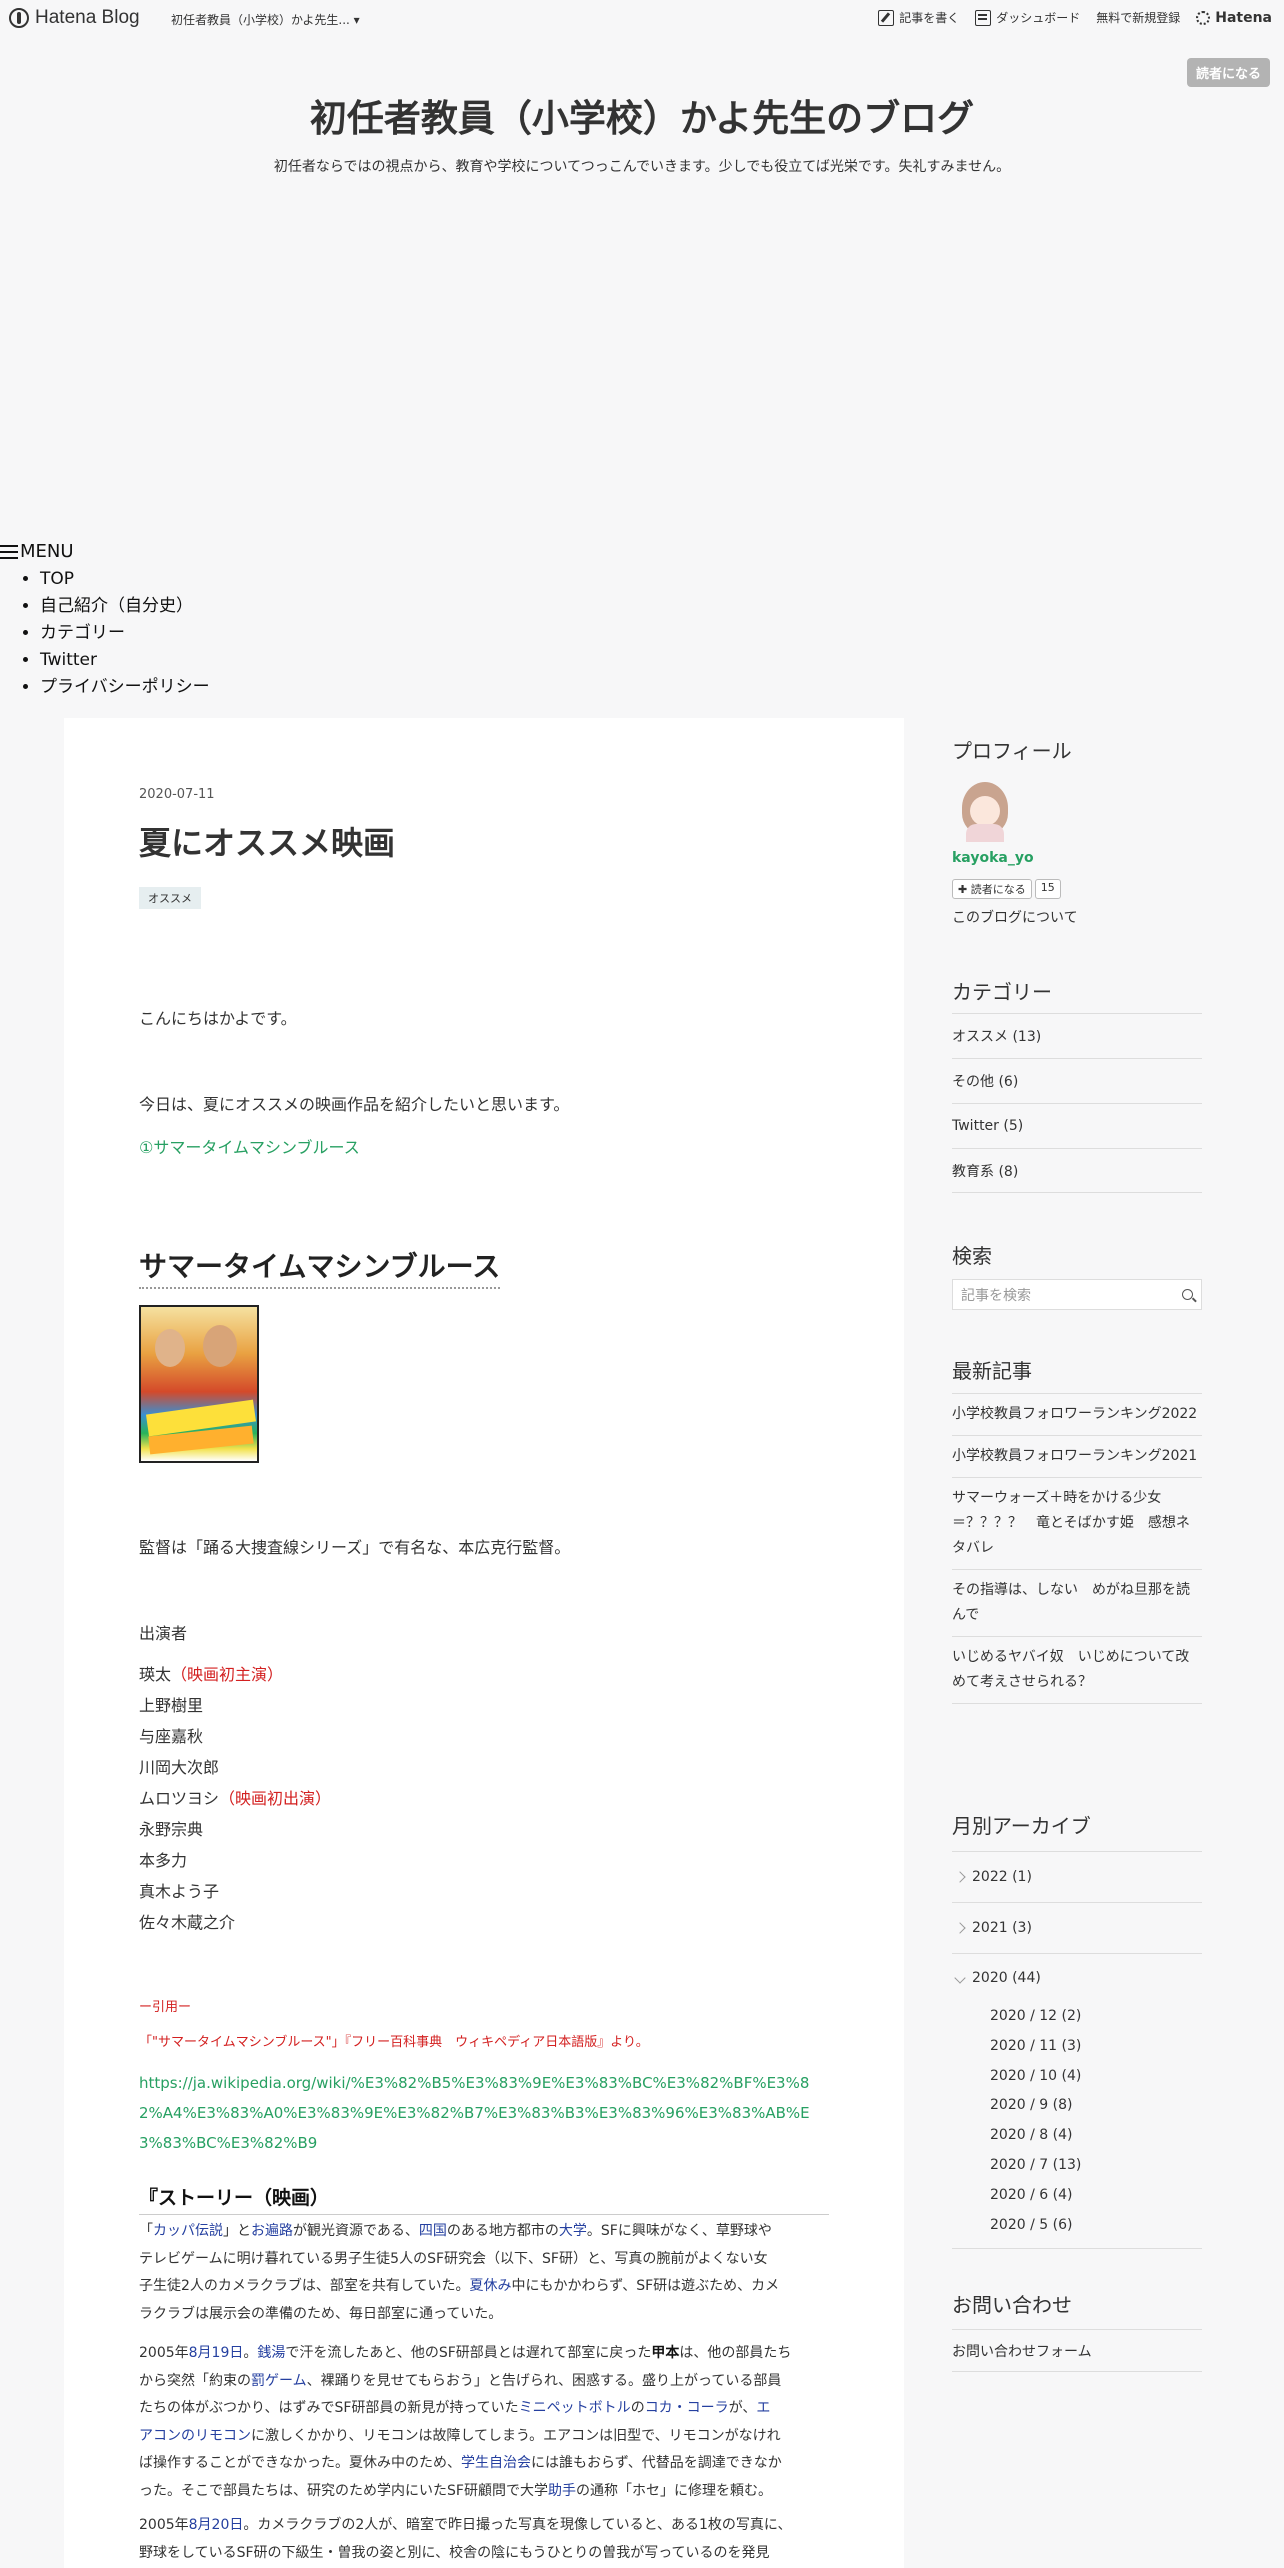 This screenshot has height=2568, width=1284. I want to click on subscriber-count: 15, so click(1047, 889).